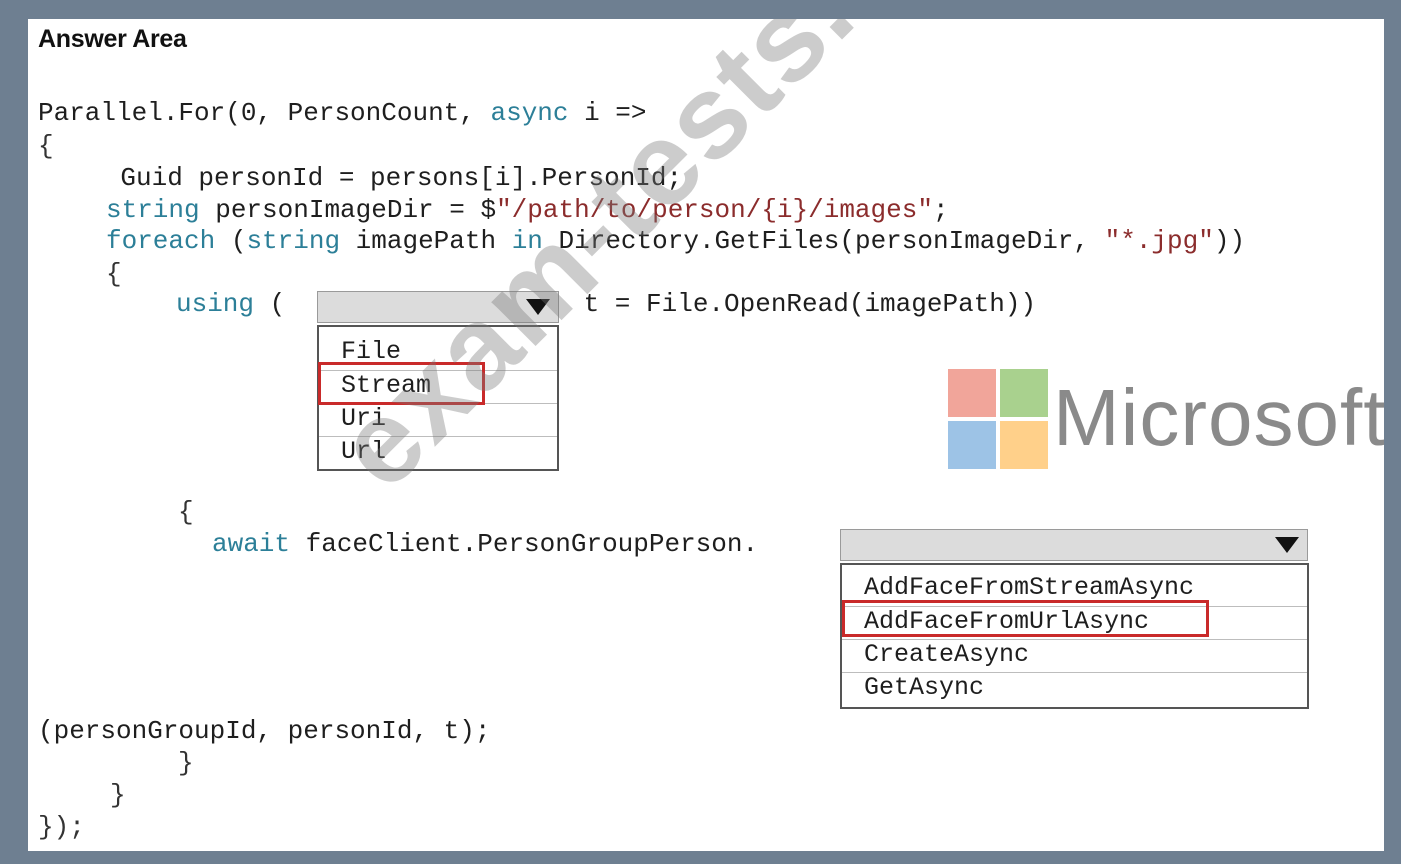 This screenshot has height=864, width=1401. Describe the element at coordinates (251, 544) in the screenshot. I see `code-keyword: await` at that location.